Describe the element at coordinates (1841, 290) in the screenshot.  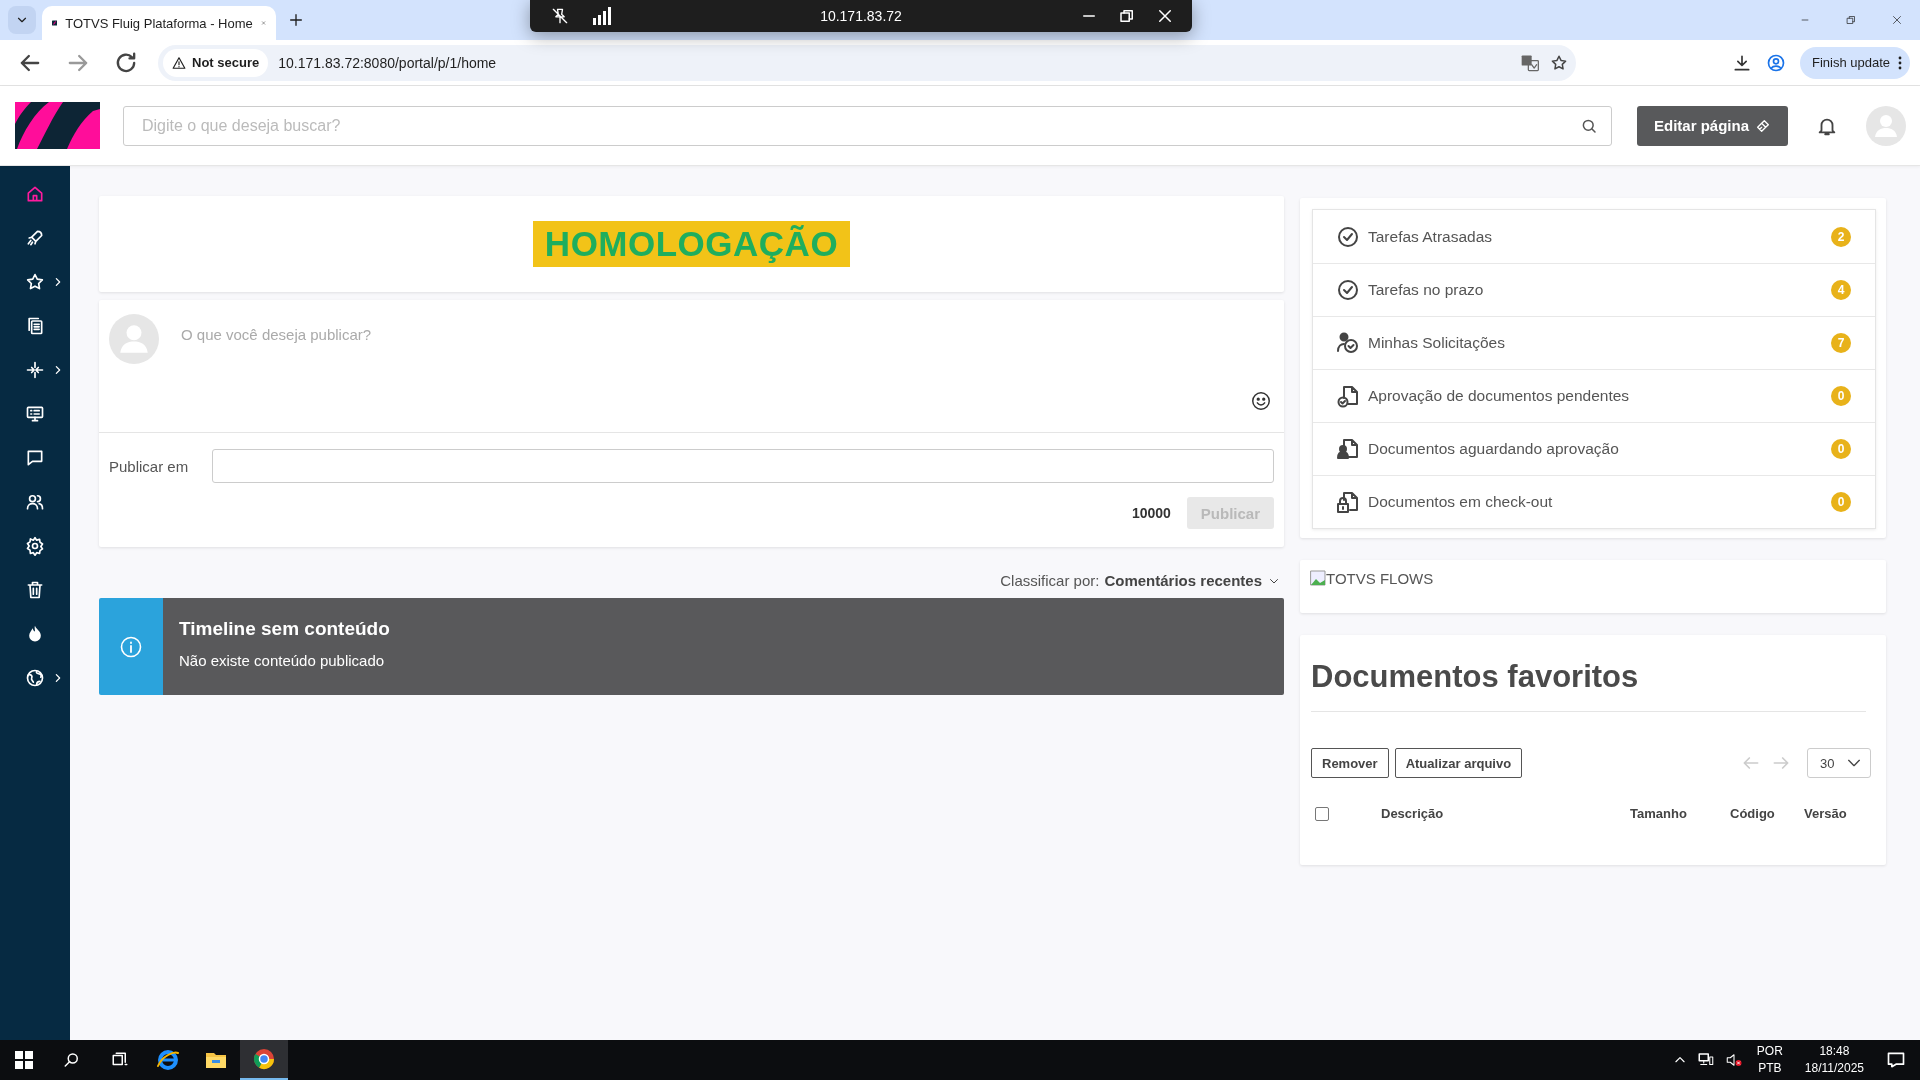
I see `count-badge: 4` at that location.